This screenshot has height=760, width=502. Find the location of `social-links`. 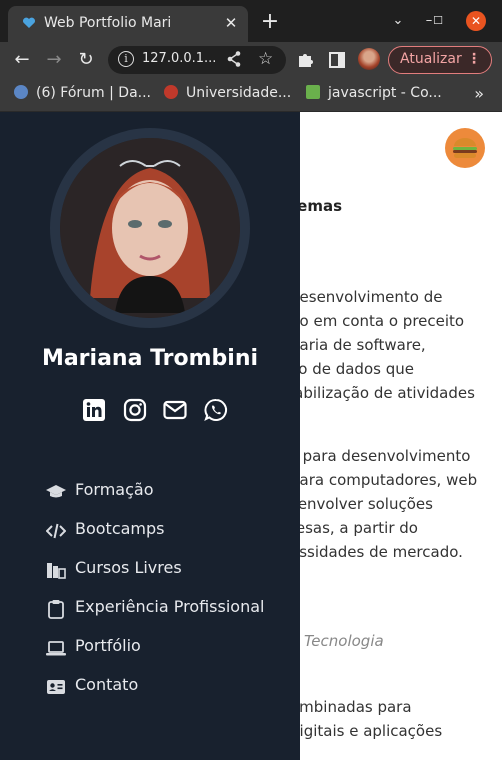

social-links is located at coordinates (157, 411).